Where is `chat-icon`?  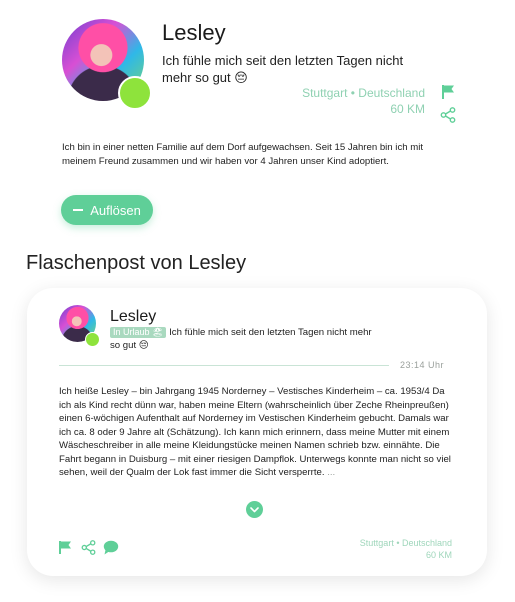 chat-icon is located at coordinates (111, 547).